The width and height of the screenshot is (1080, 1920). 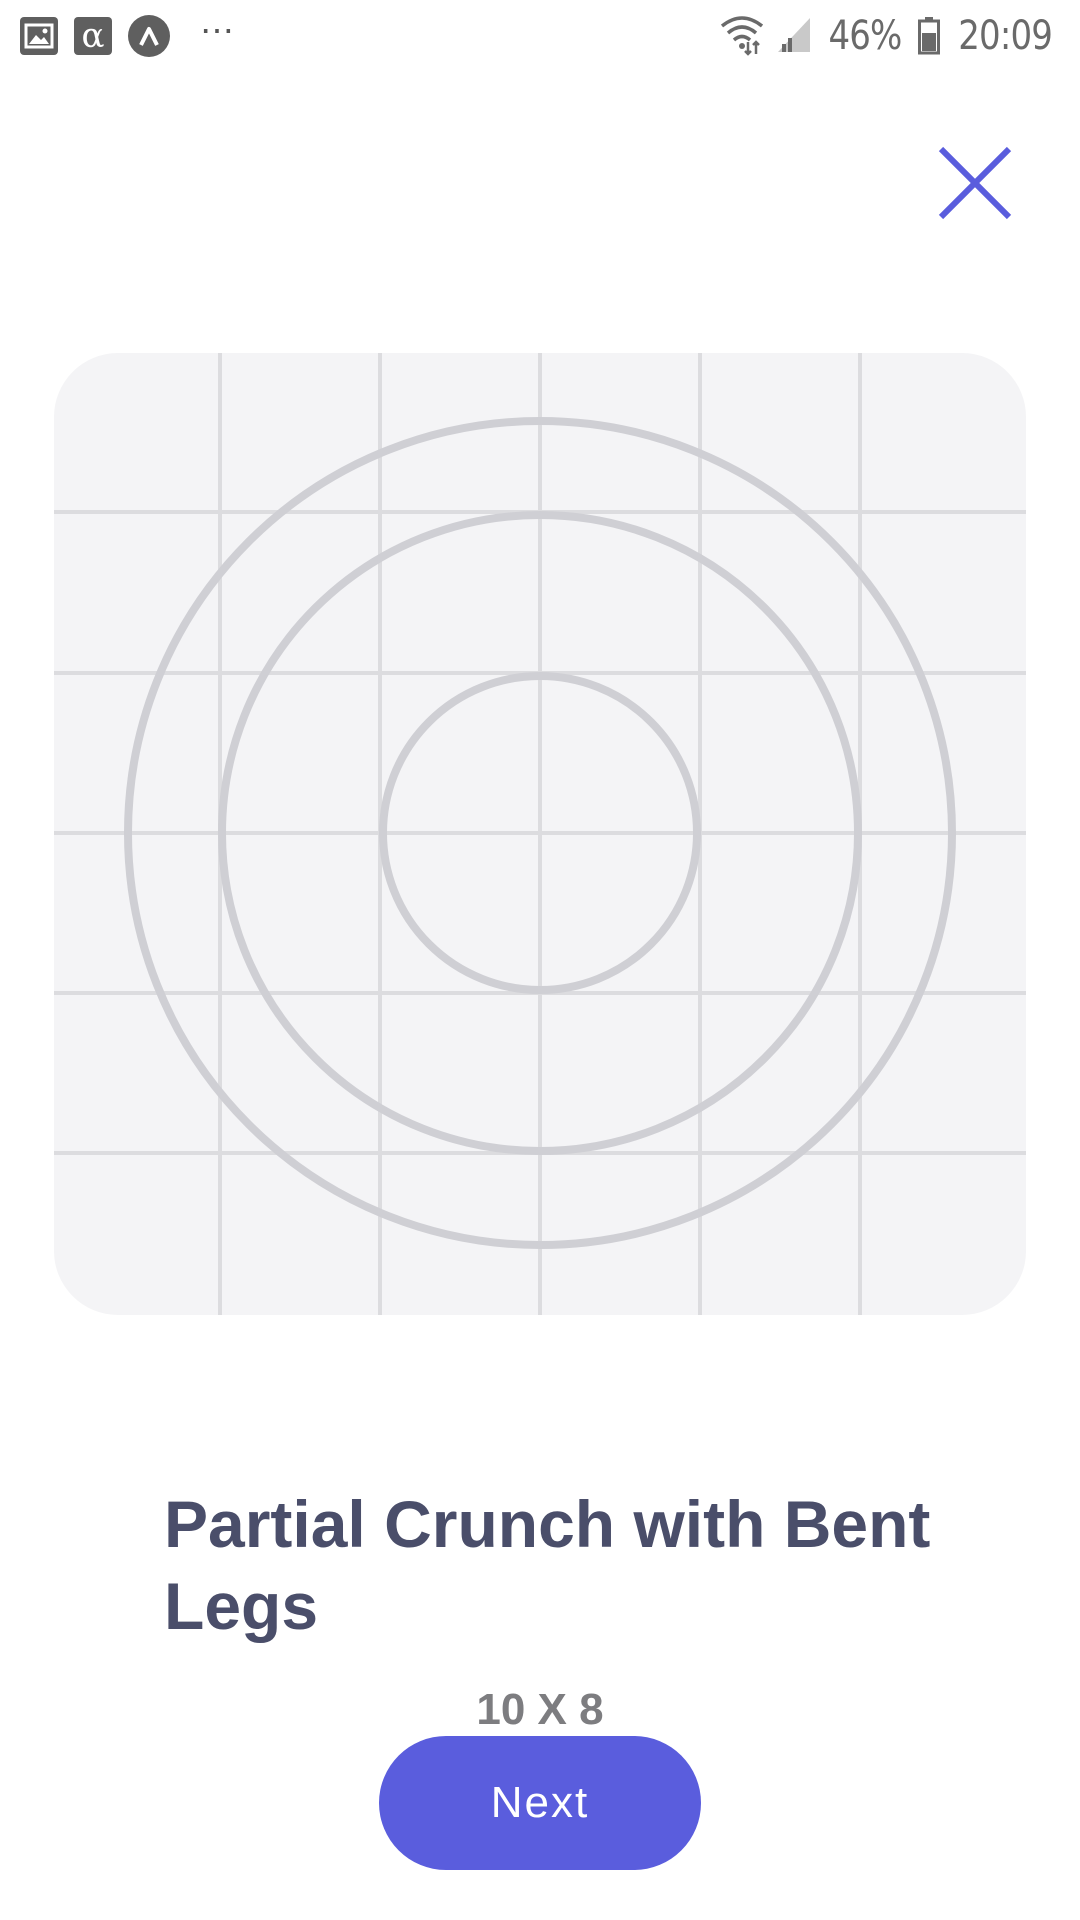 I want to click on status-bar-system: 46% 20:09, so click(x=889, y=36).